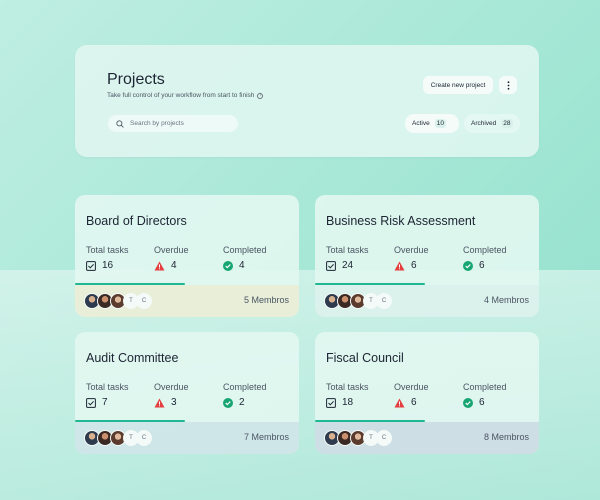  What do you see at coordinates (432, 123) in the screenshot?
I see `filter-active-tab: Active 10` at bounding box center [432, 123].